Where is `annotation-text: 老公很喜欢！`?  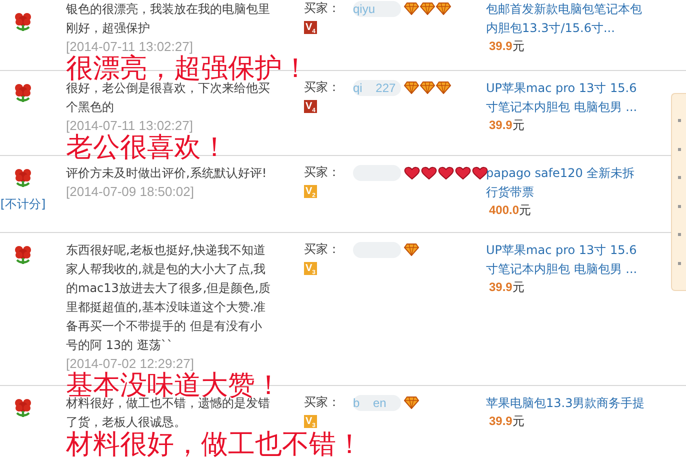 annotation-text: 老公很喜欢！ is located at coordinates (147, 148).